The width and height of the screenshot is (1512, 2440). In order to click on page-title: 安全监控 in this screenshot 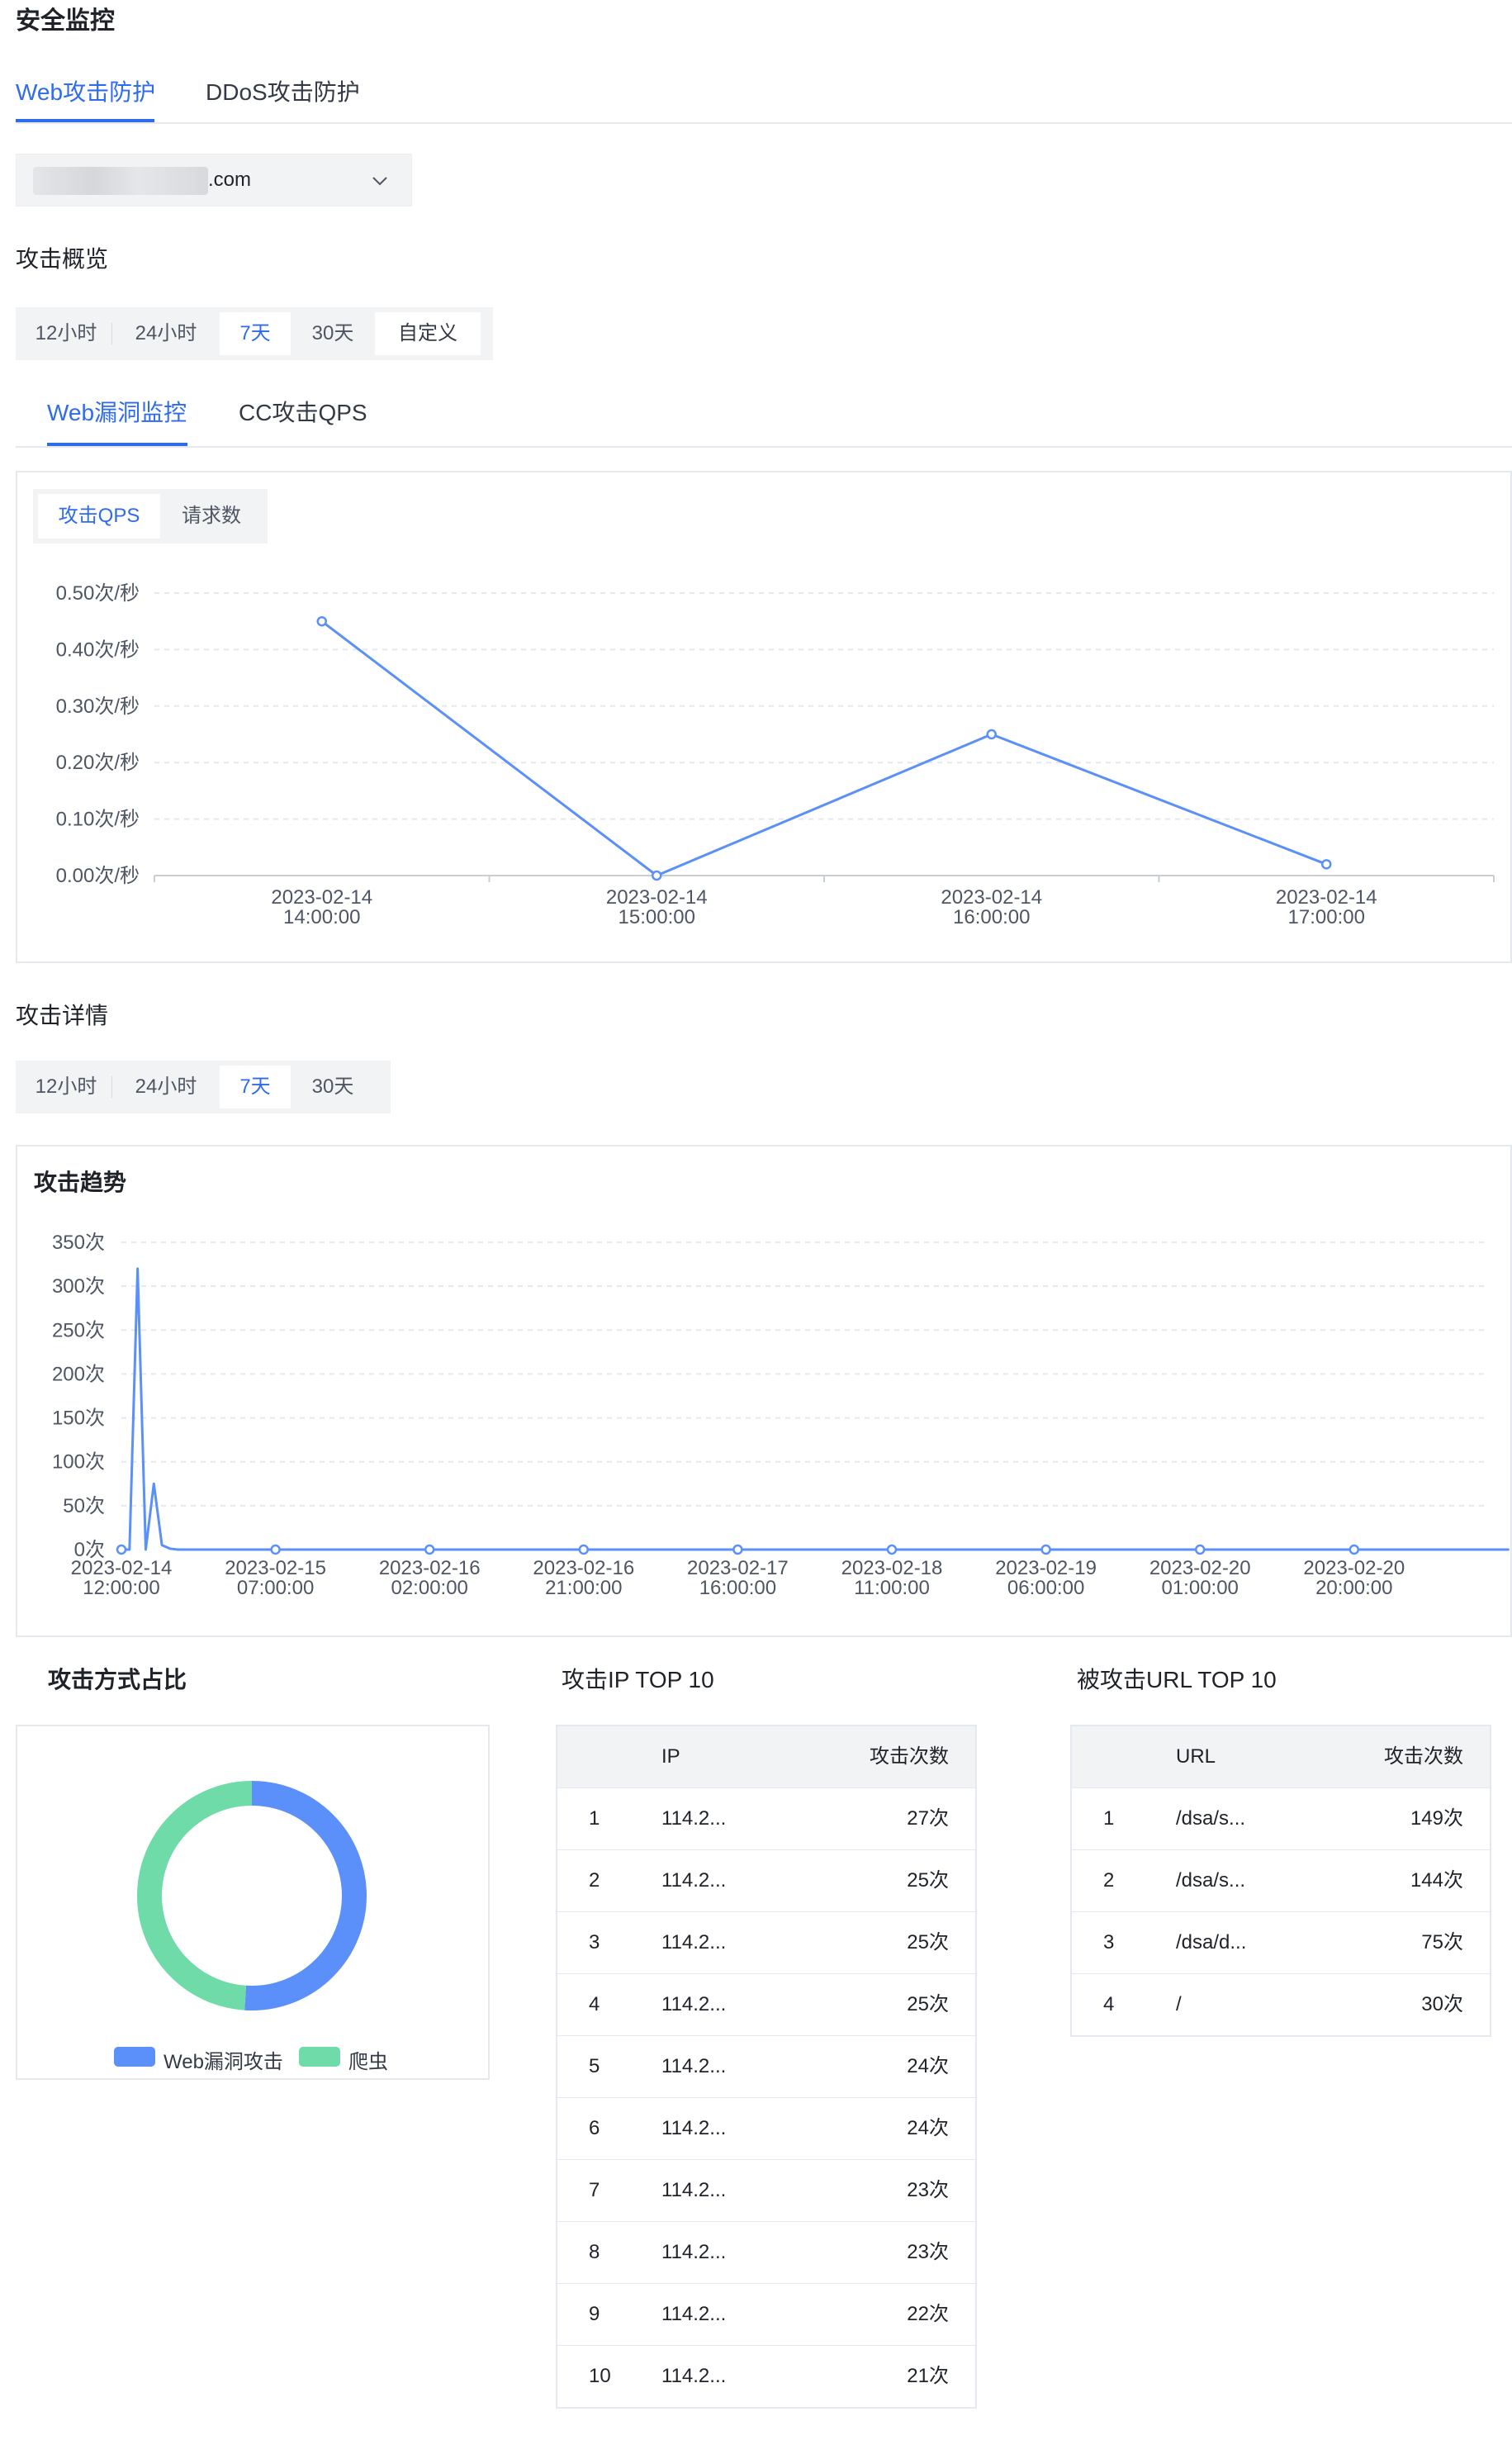, I will do `click(65, 21)`.